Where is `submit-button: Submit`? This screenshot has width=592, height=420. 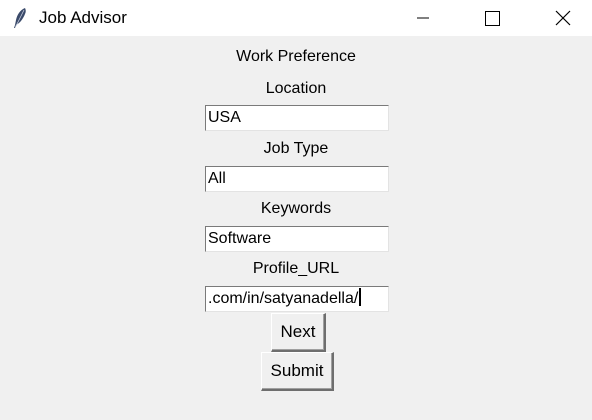 submit-button: Submit is located at coordinates (297, 371).